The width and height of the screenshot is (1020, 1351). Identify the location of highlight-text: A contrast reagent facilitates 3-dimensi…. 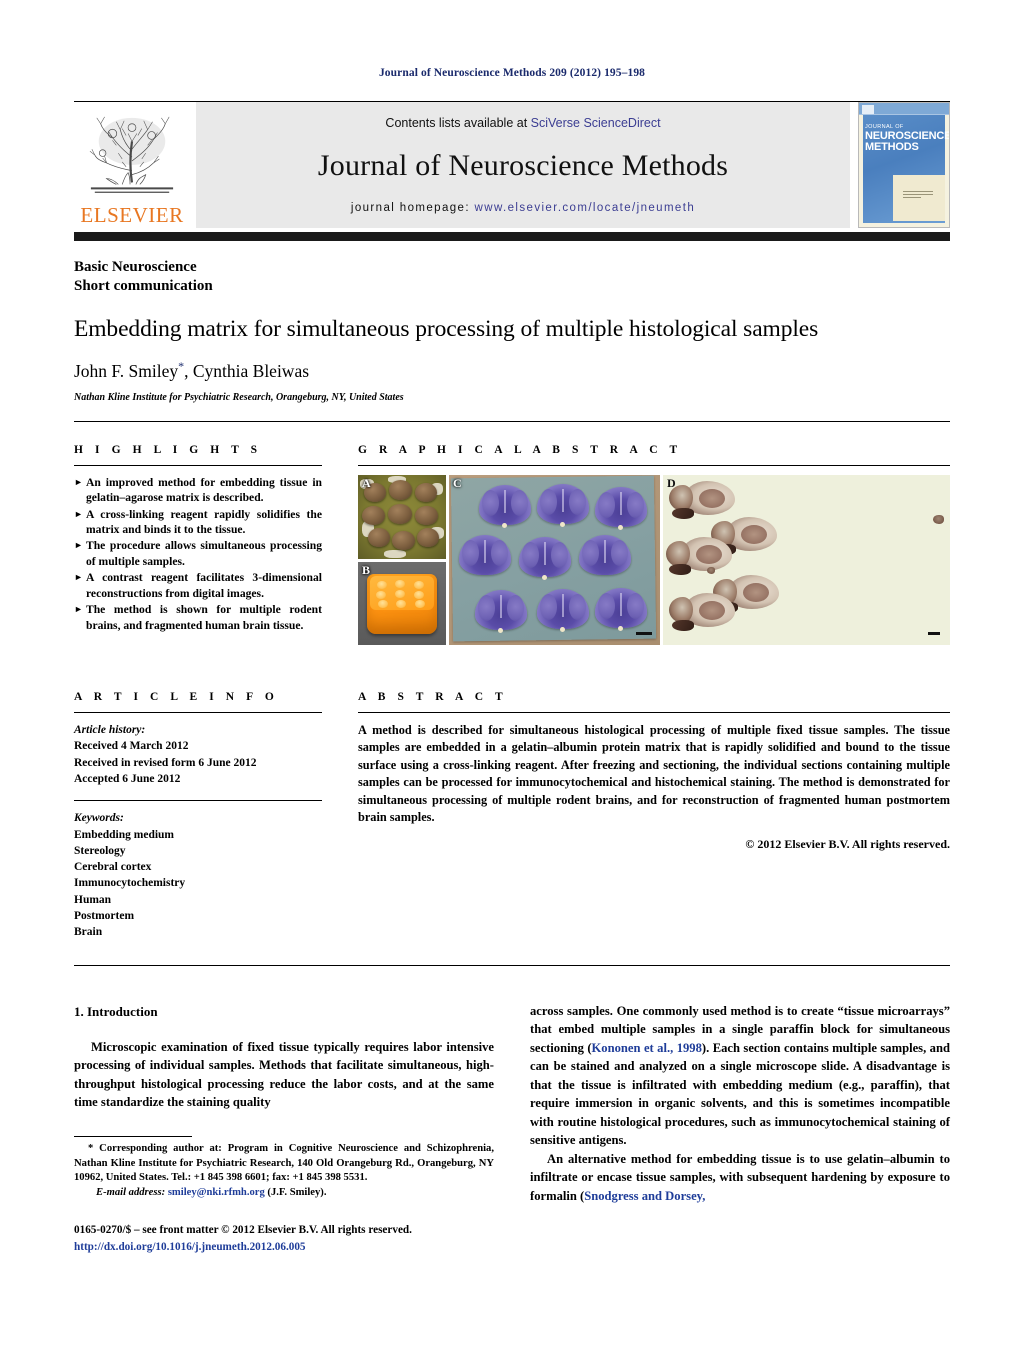
(204, 585).